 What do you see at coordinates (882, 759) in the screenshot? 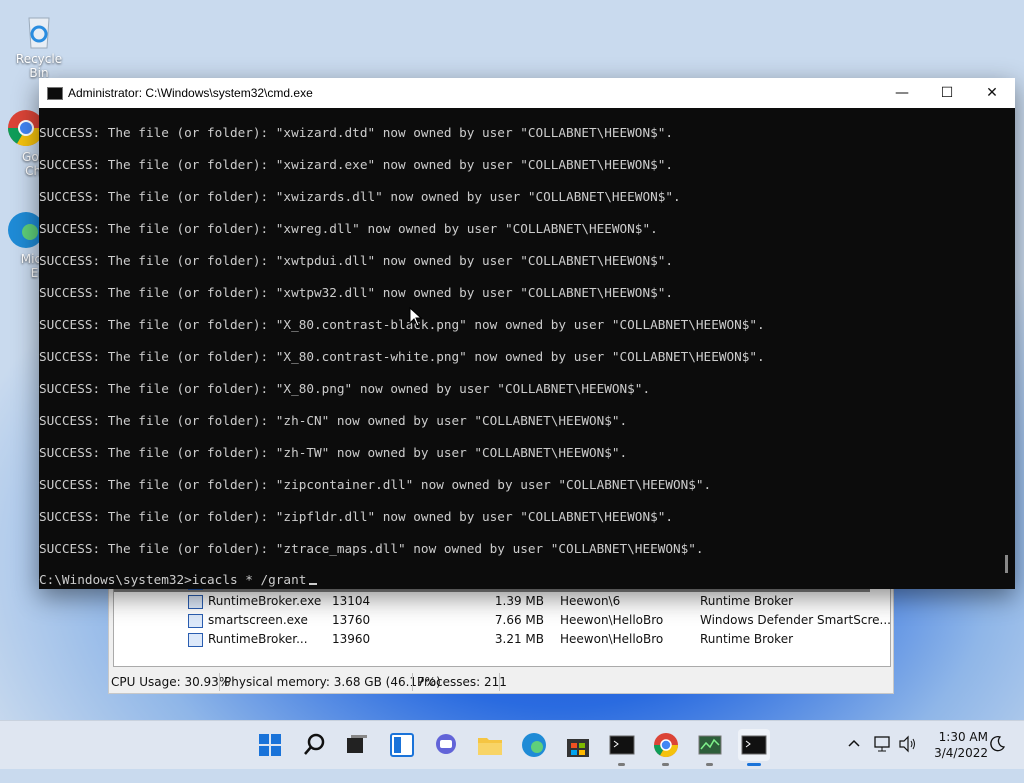
I see `network-button` at bounding box center [882, 759].